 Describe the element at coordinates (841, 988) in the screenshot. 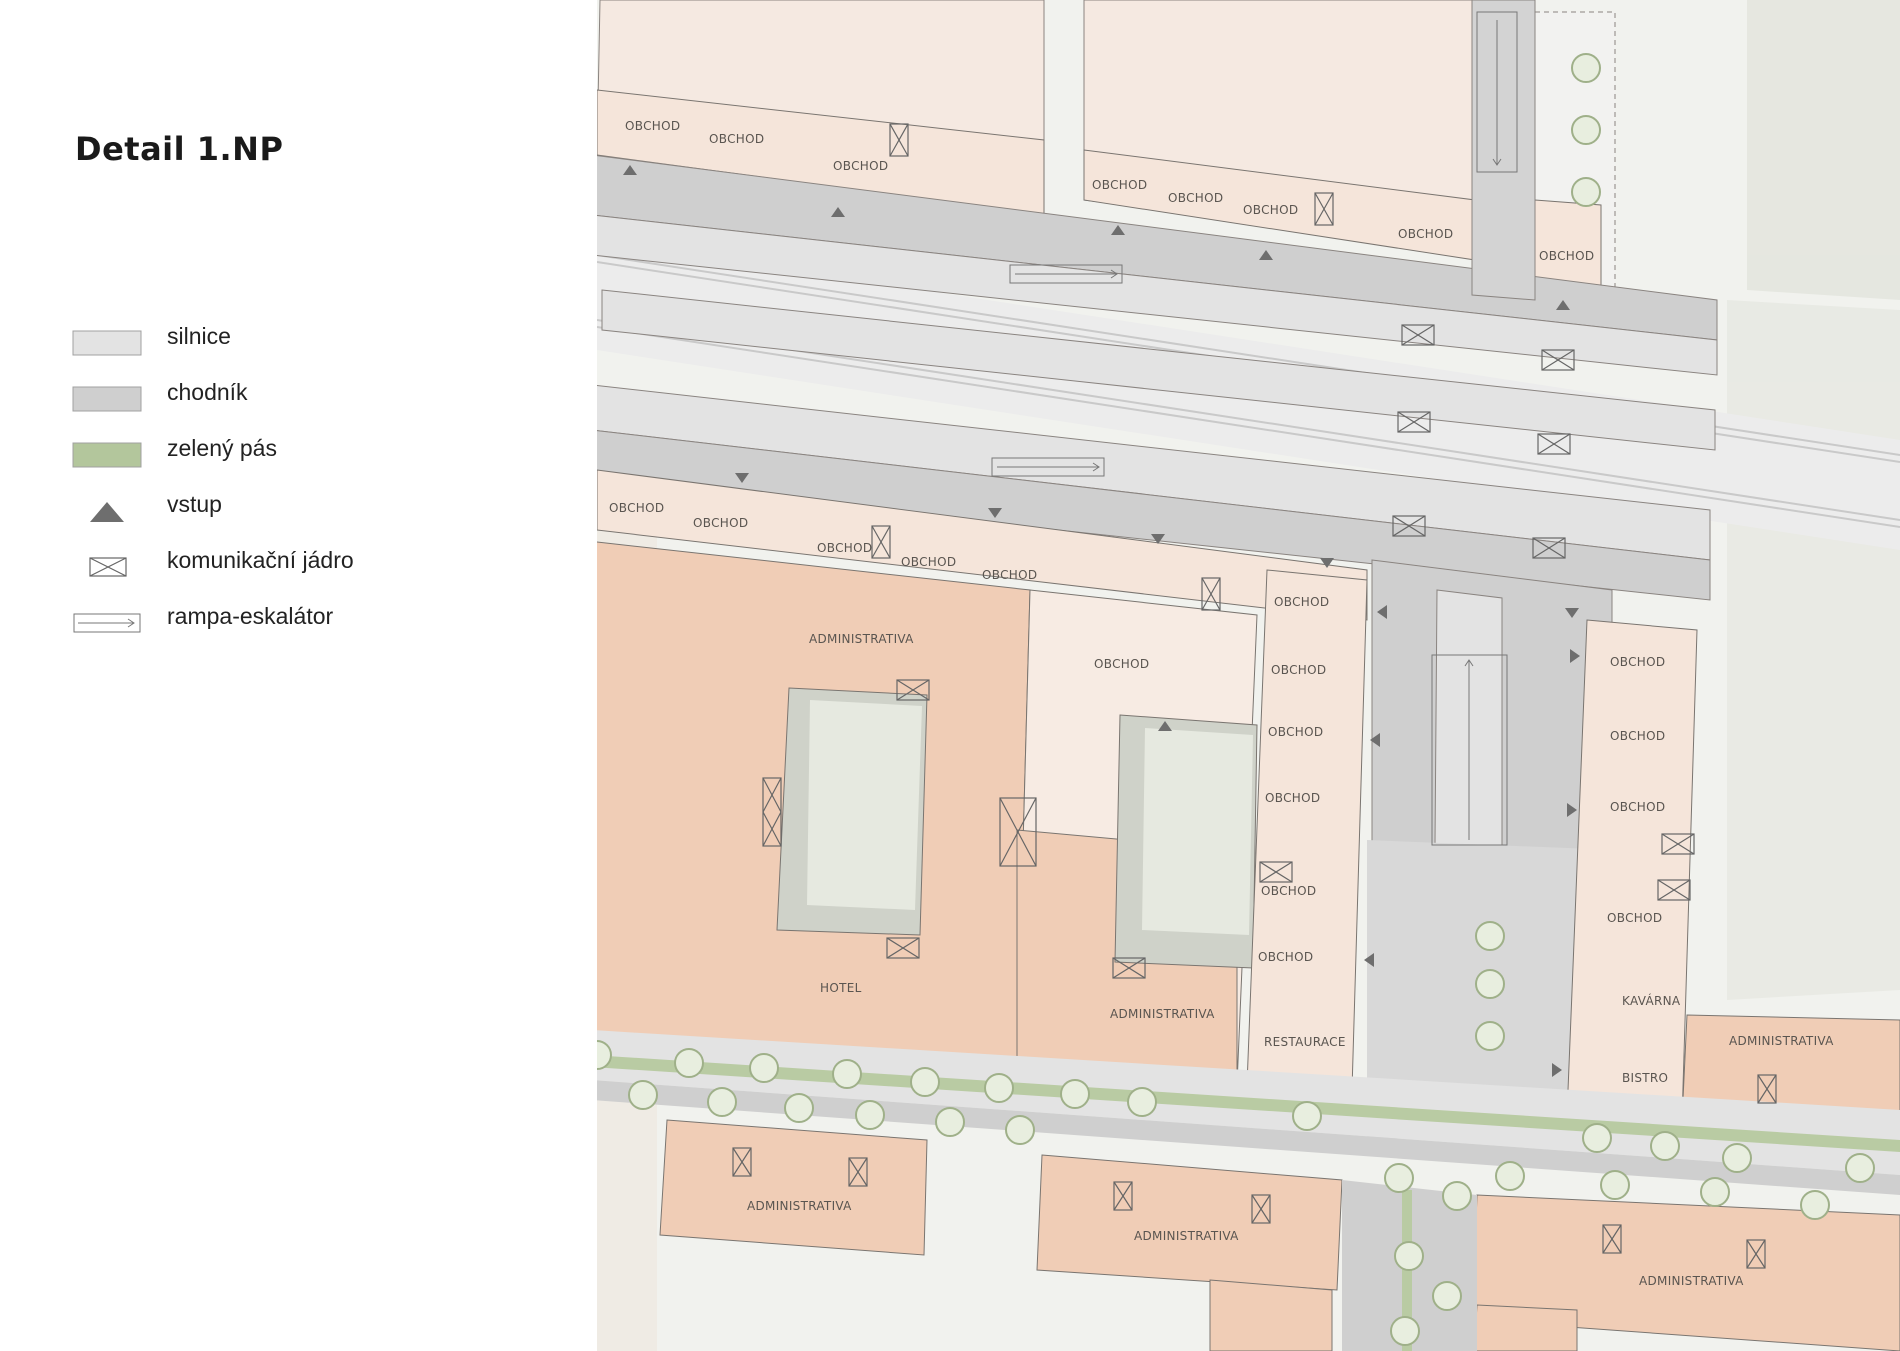

I see `label-hotel: HOTEL` at that location.